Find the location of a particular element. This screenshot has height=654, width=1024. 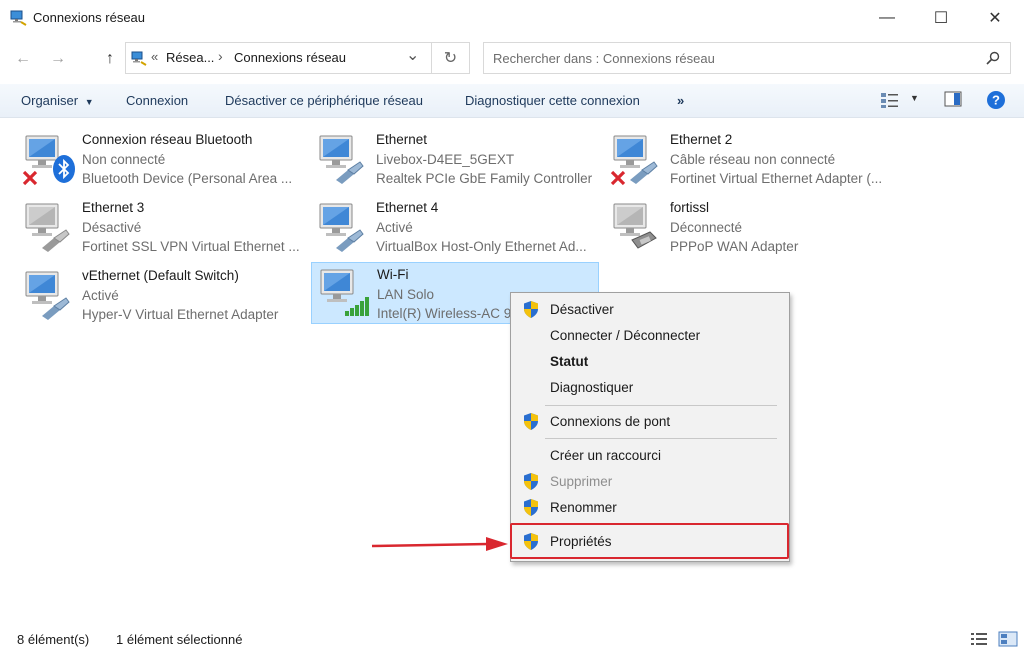

menu-item-create-shortcut: Créer un raccourci is located at coordinates (650, 456).